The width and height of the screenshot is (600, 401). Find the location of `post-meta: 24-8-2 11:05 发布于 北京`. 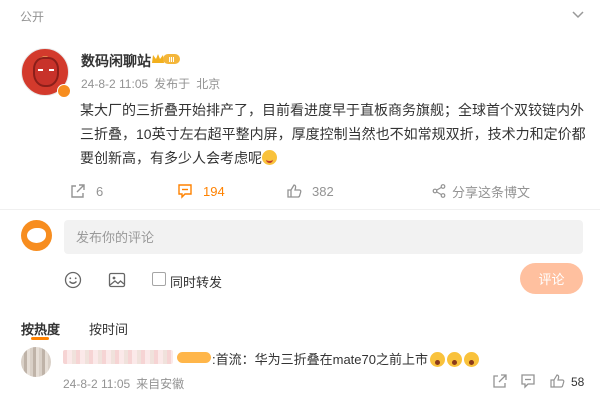

post-meta: 24-8-2 11:05 发布于 北京 is located at coordinates (153, 83).